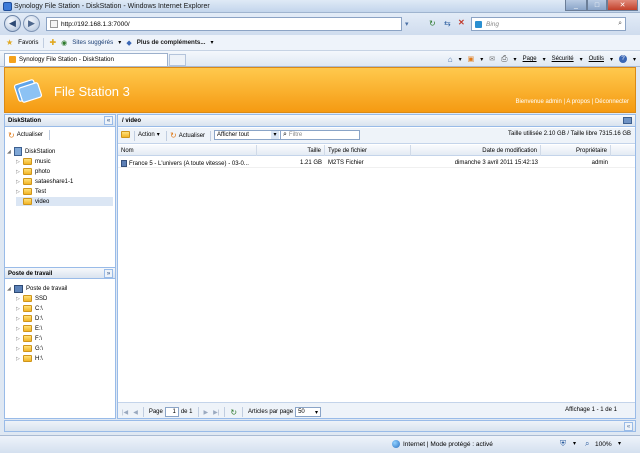  I want to click on minimize-button: _, so click(576, 5).